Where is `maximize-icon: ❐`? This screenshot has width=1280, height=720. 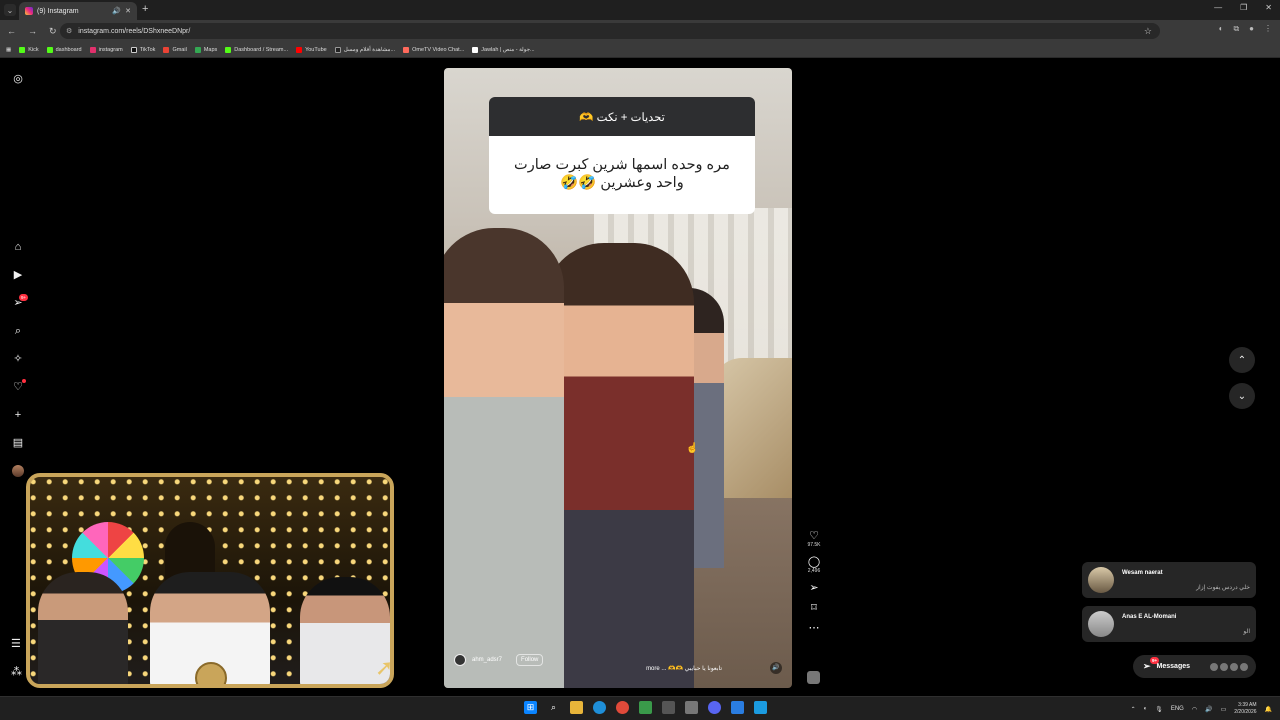 maximize-icon: ❐ is located at coordinates (1243, 7).